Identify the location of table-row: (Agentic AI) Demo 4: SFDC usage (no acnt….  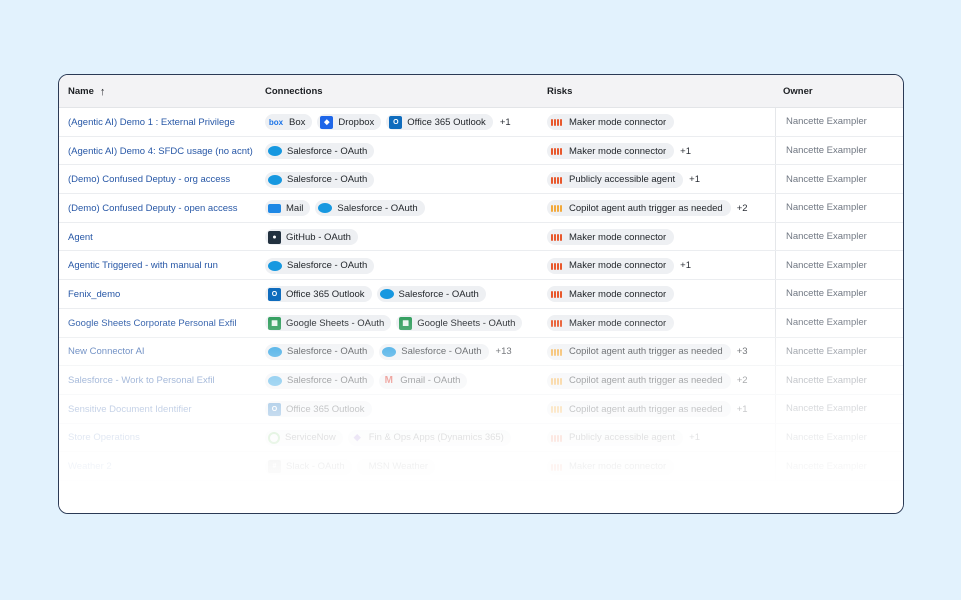
(481, 151).